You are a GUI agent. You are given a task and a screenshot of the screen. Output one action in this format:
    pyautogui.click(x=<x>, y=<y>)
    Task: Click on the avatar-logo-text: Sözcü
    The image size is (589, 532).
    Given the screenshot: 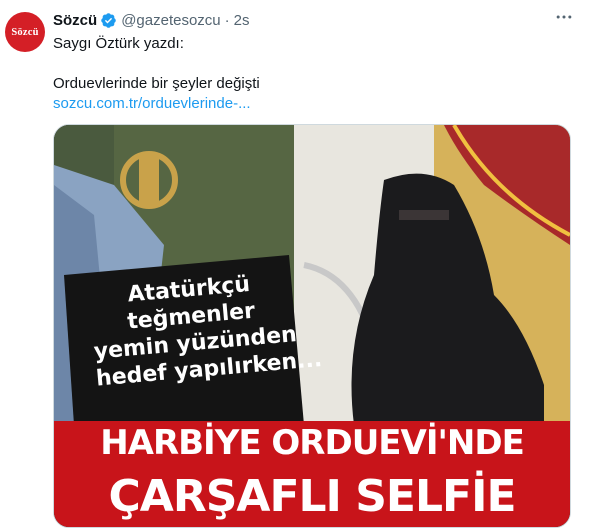 What is the action you would take?
    pyautogui.click(x=25, y=32)
    